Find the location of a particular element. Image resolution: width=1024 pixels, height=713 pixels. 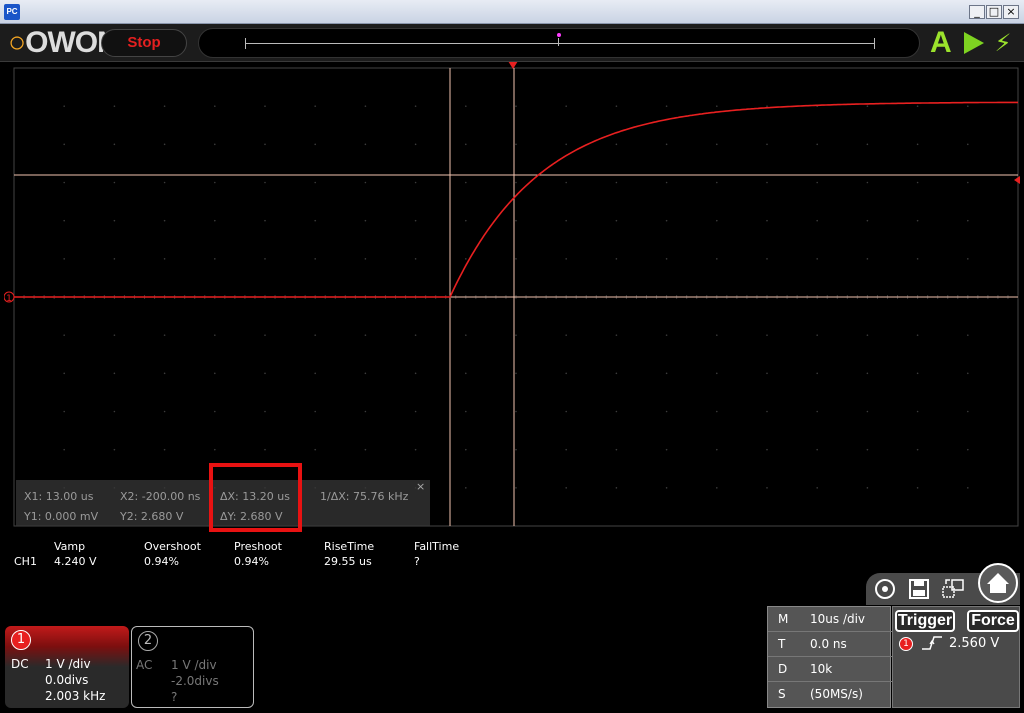

swap-icon is located at coordinates (953, 589).